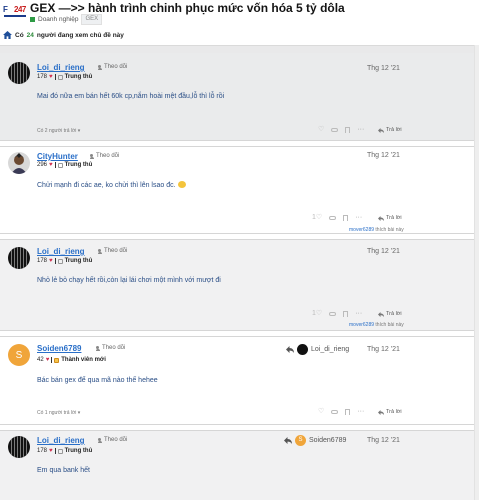 Image resolution: width=479 pixels, height=500 pixels. Describe the element at coordinates (239, 49) in the screenshot. I see `post-stream-top` at that location.